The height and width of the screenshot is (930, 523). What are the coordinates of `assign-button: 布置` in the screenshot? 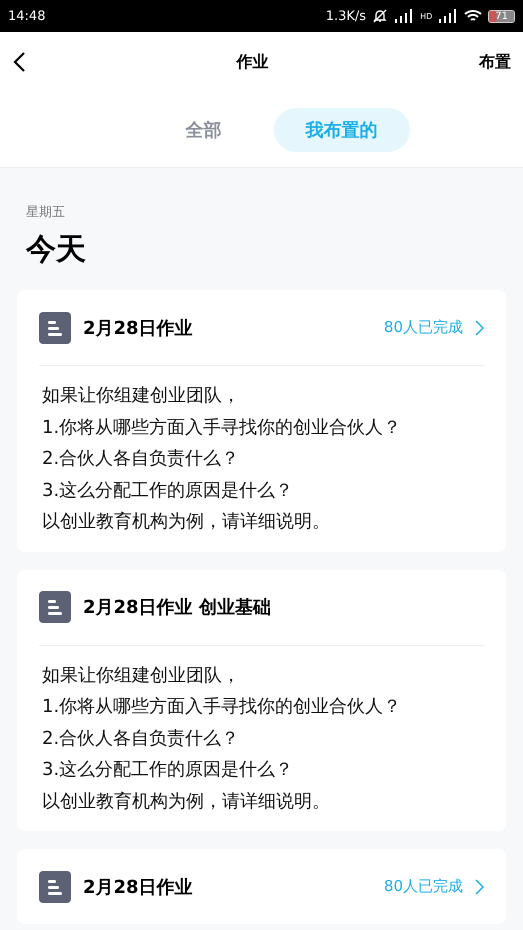 It's located at (495, 62).